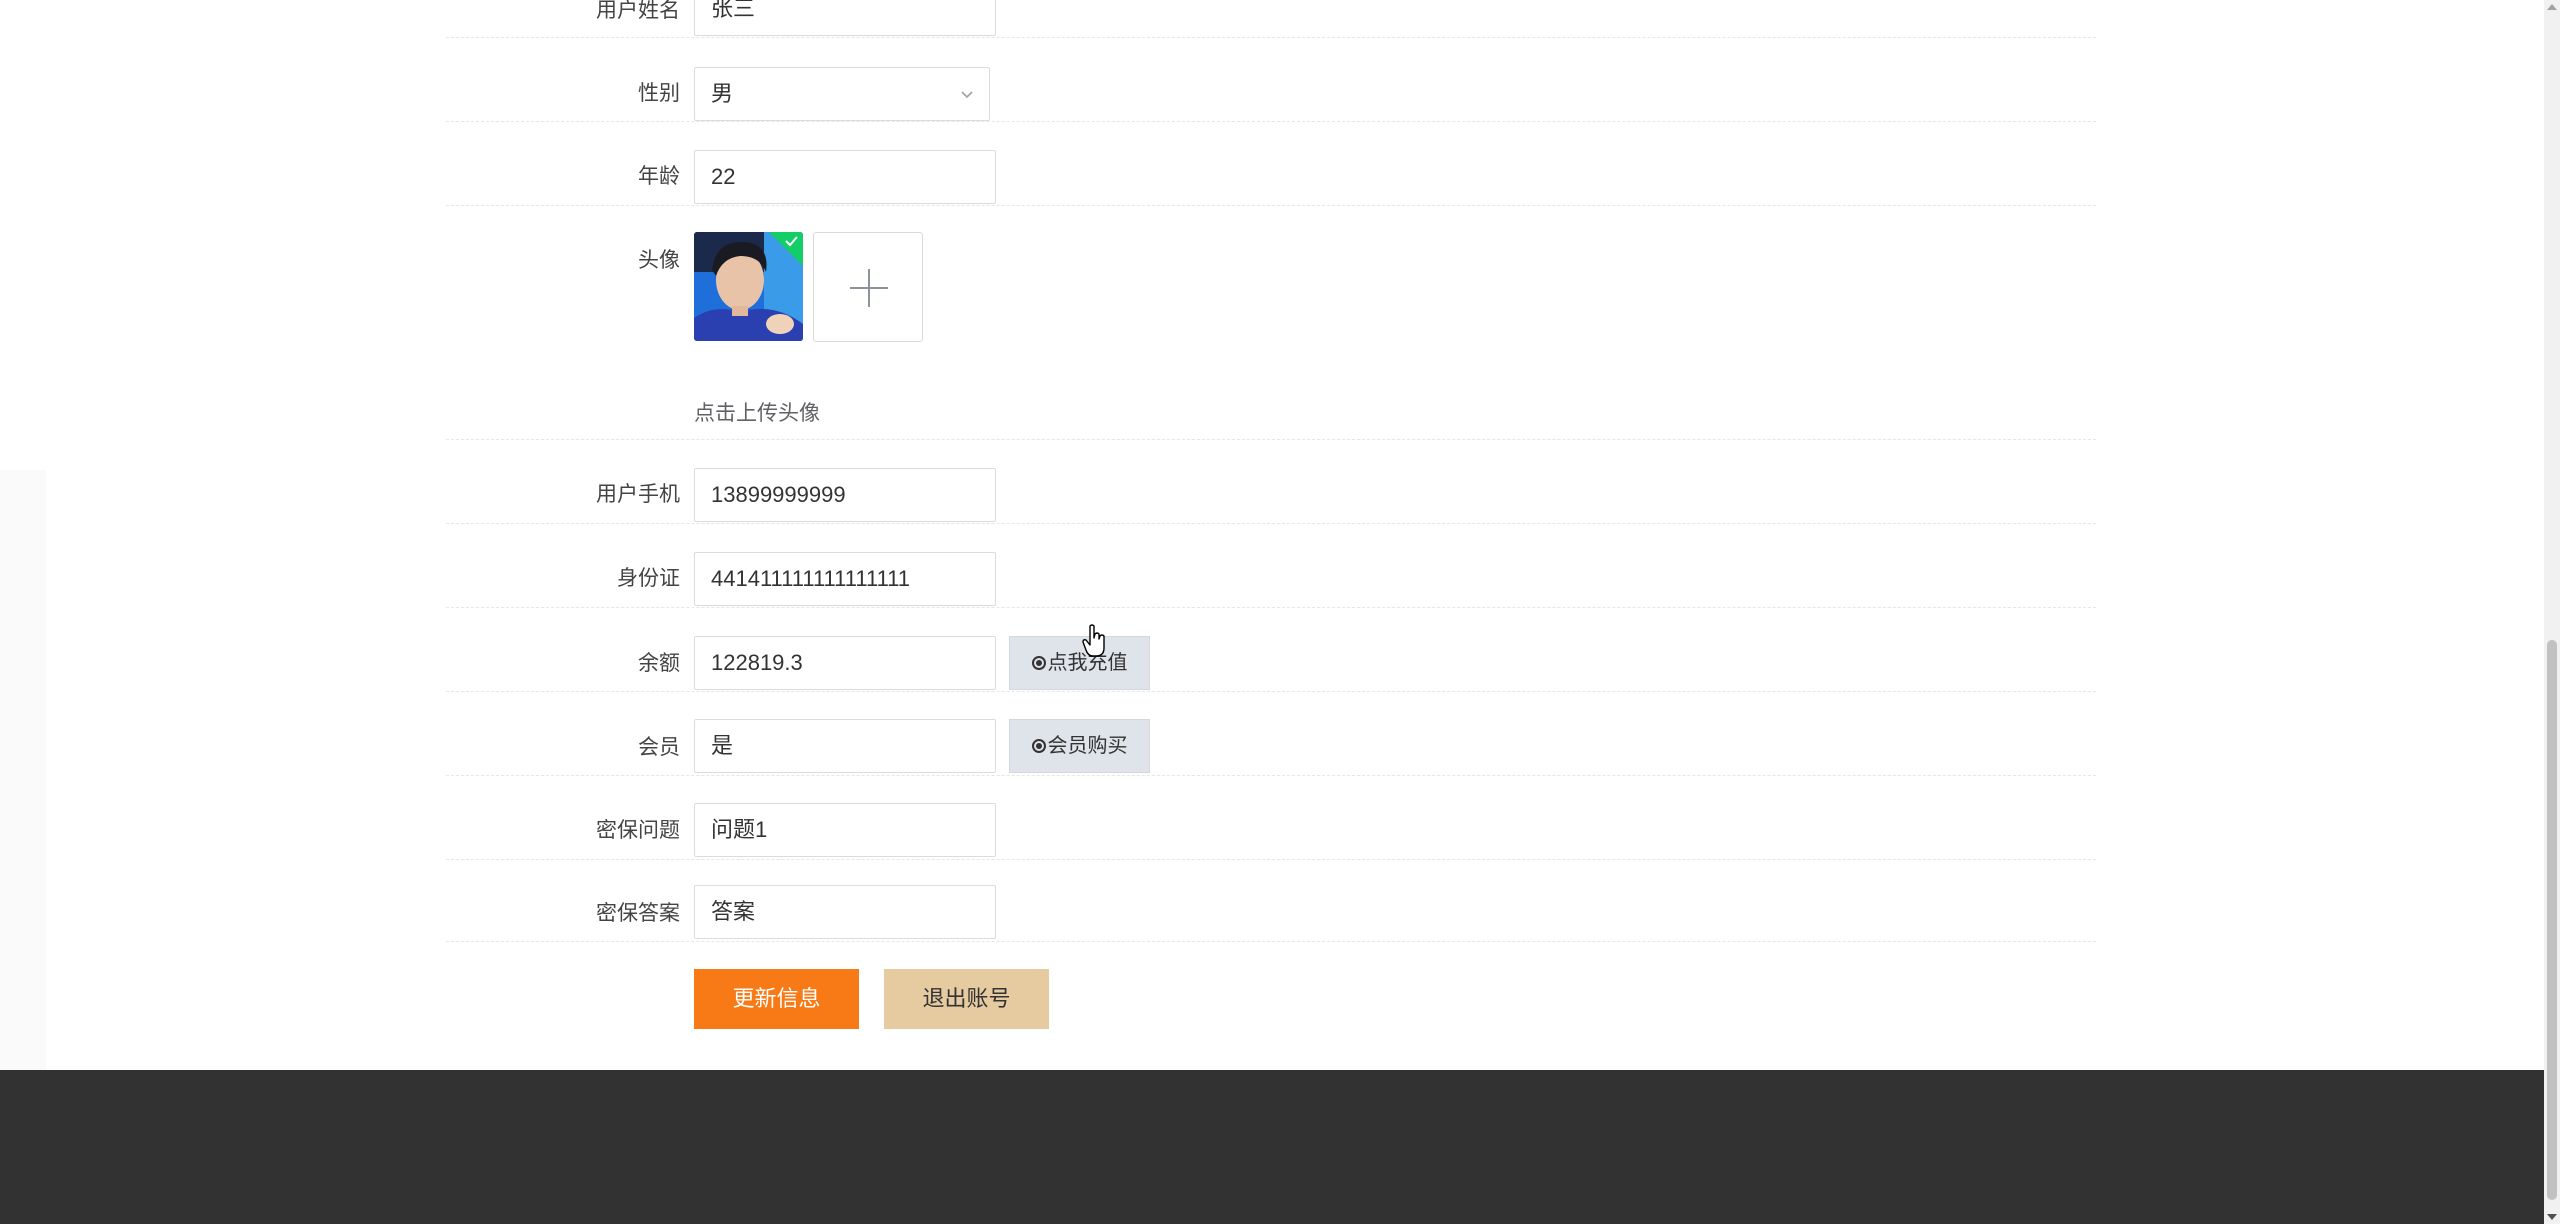 The image size is (2560, 1224). Describe the element at coordinates (1093, 640) in the screenshot. I see `hand-cursor-icon` at that location.